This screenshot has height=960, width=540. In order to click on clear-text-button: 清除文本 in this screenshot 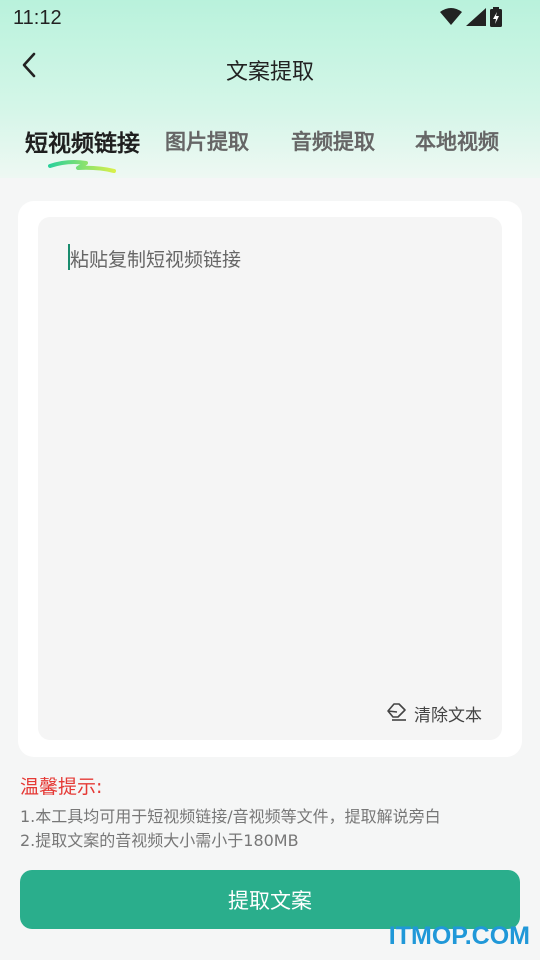, I will do `click(434, 713)`.